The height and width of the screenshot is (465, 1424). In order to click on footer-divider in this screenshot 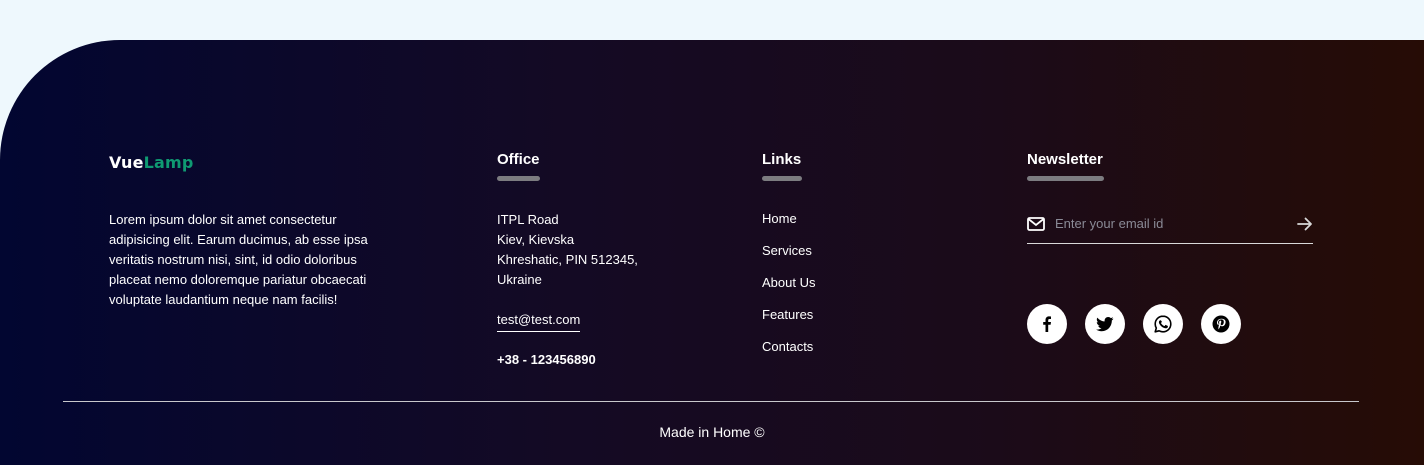, I will do `click(711, 401)`.